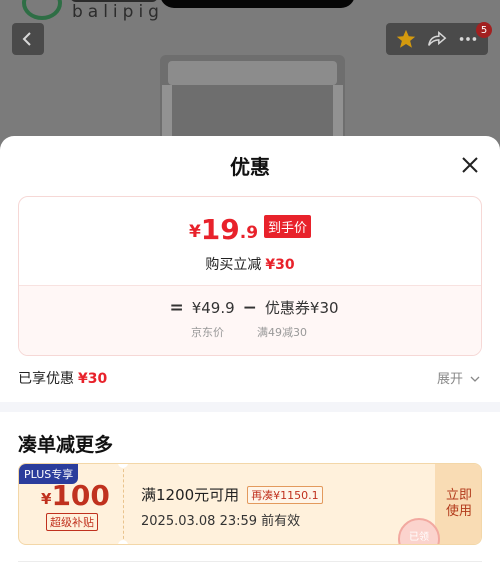 This screenshot has height=581, width=500. I want to click on coupon-currency: ¥, so click(46, 499).